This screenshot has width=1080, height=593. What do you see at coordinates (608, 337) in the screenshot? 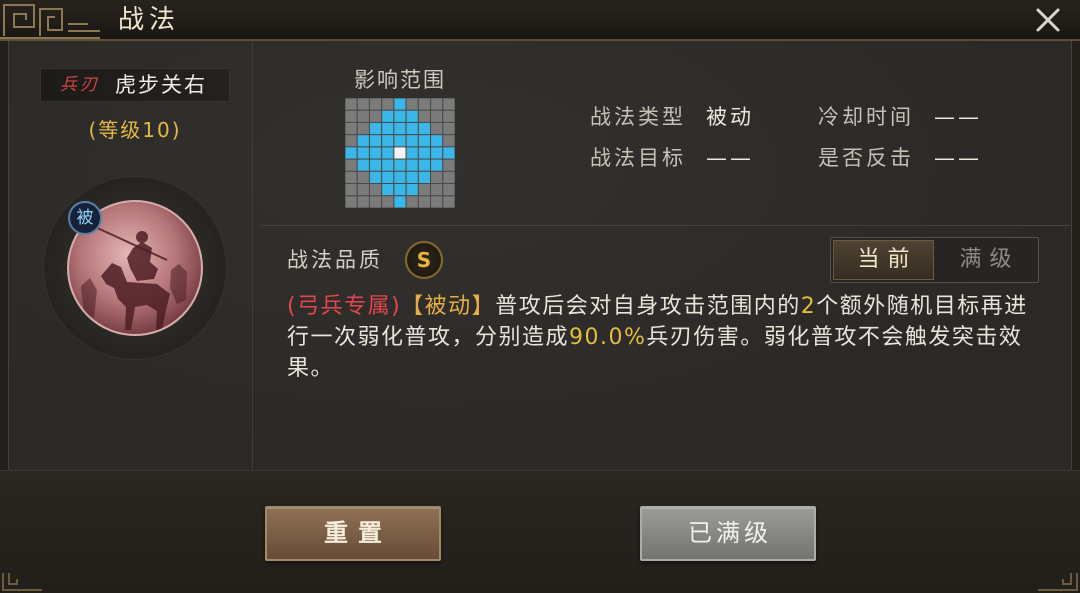
I see `desc-damage-rate: 90.0%` at bounding box center [608, 337].